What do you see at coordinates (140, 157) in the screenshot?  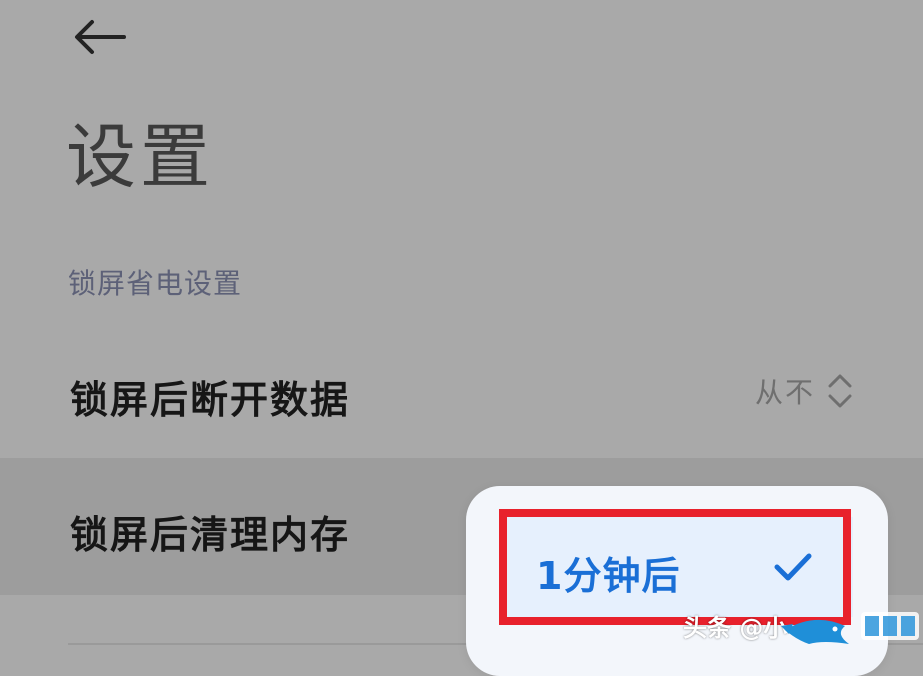 I see `page-title: 设置` at bounding box center [140, 157].